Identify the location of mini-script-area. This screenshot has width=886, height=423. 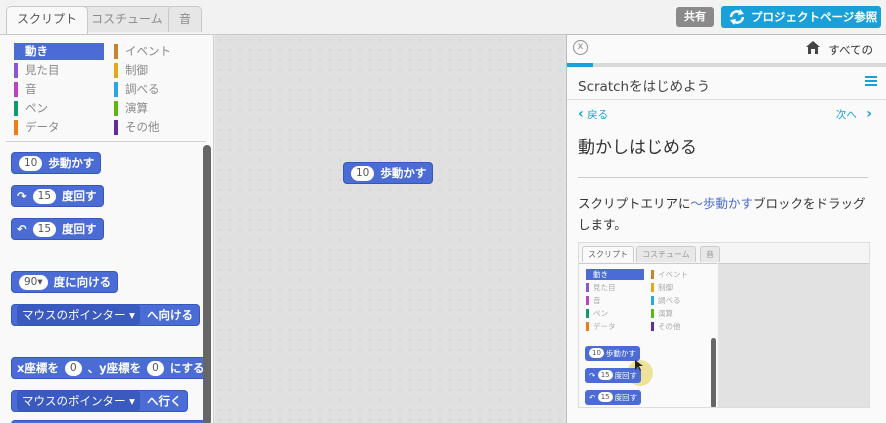
(793, 335).